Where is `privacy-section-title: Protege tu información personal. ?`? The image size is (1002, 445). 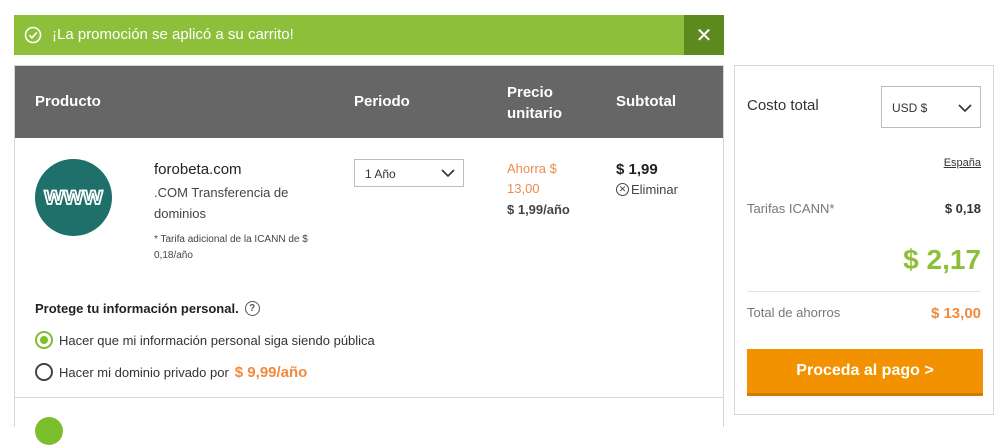
privacy-section-title: Protege tu información personal. ? is located at coordinates (147, 308).